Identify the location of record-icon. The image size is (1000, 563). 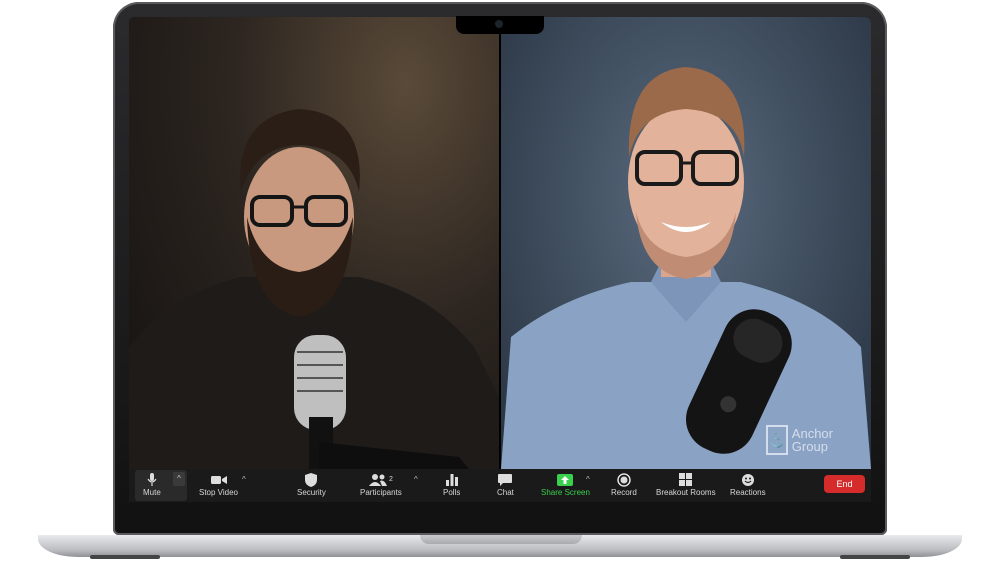
(624, 479).